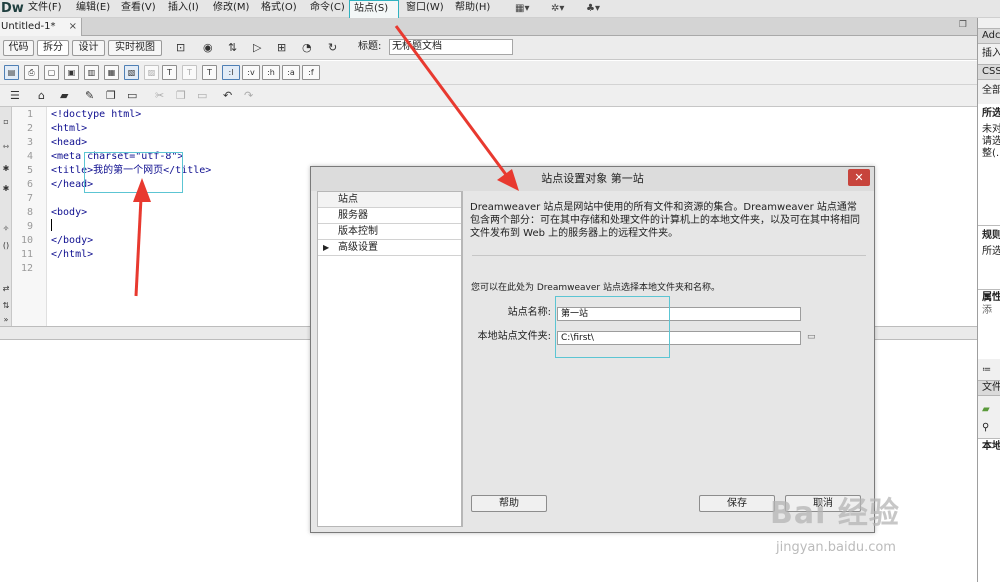 This screenshot has width=1000, height=582. What do you see at coordinates (986, 370) in the screenshot?
I see `panel-options-icon: ≔` at bounding box center [986, 370].